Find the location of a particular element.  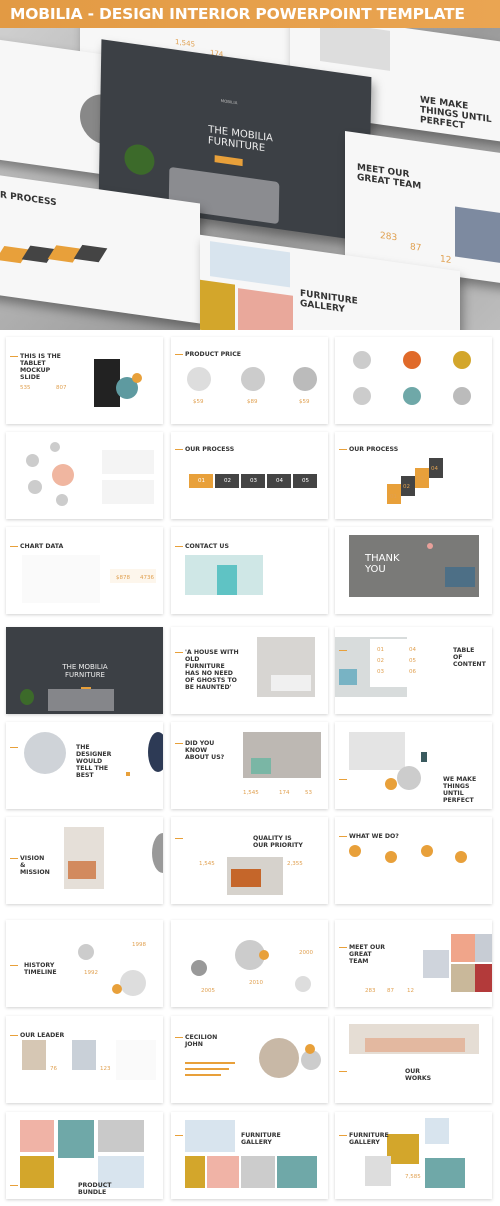

slide-stat: 53 is located at coordinates (308, 793).